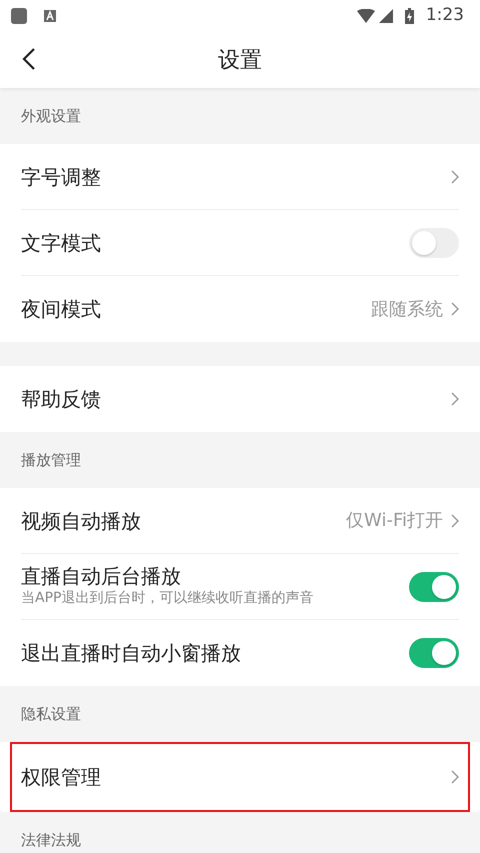 The image size is (480, 853). What do you see at coordinates (101, 576) in the screenshot?
I see `row-label: 直播自动后台播放` at bounding box center [101, 576].